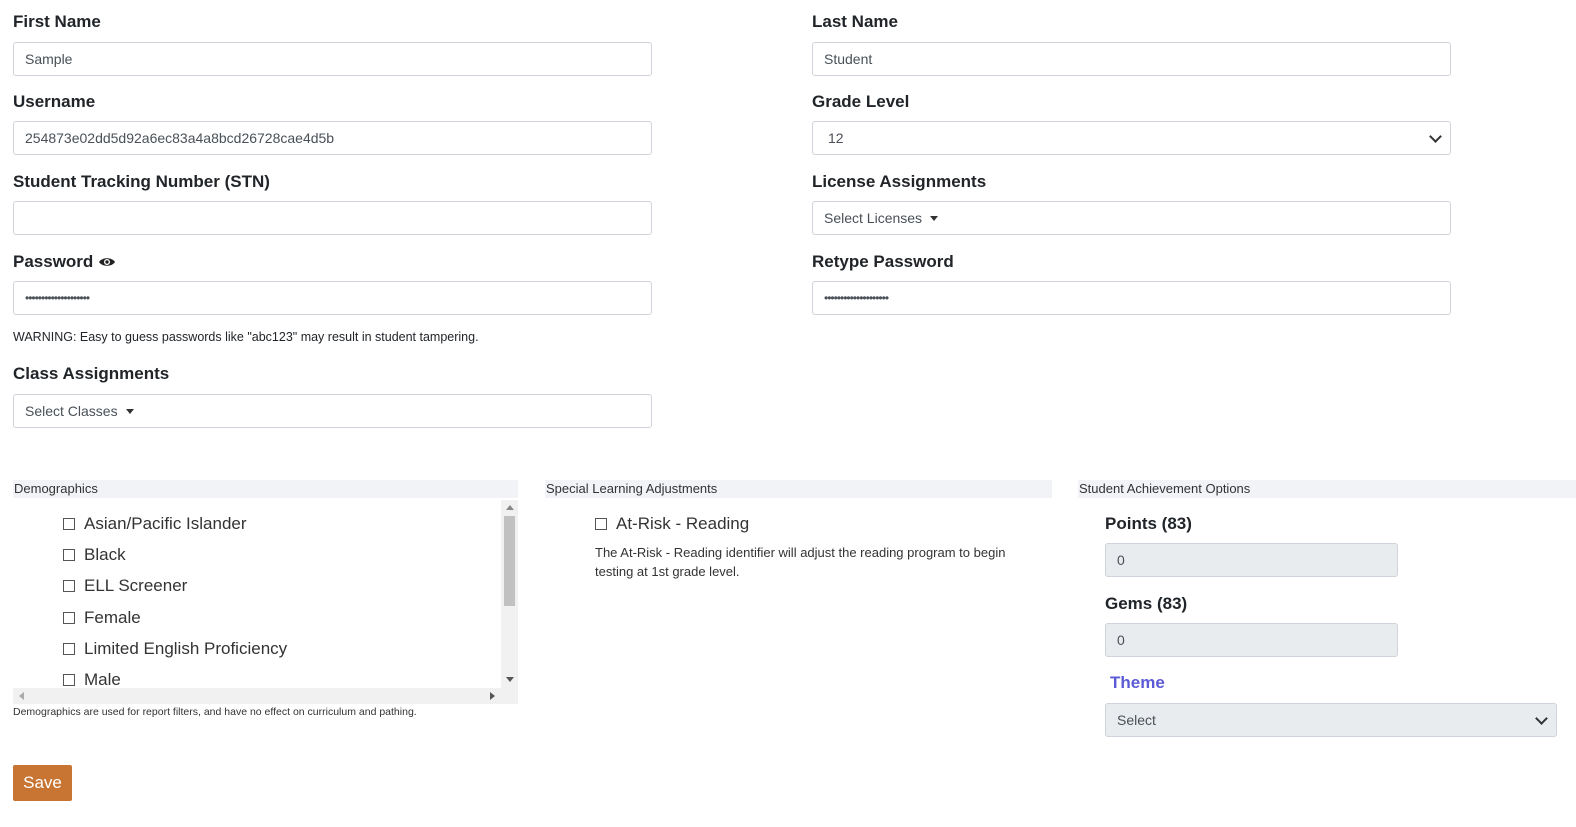  What do you see at coordinates (54, 101) in the screenshot?
I see `username-label: Username` at bounding box center [54, 101].